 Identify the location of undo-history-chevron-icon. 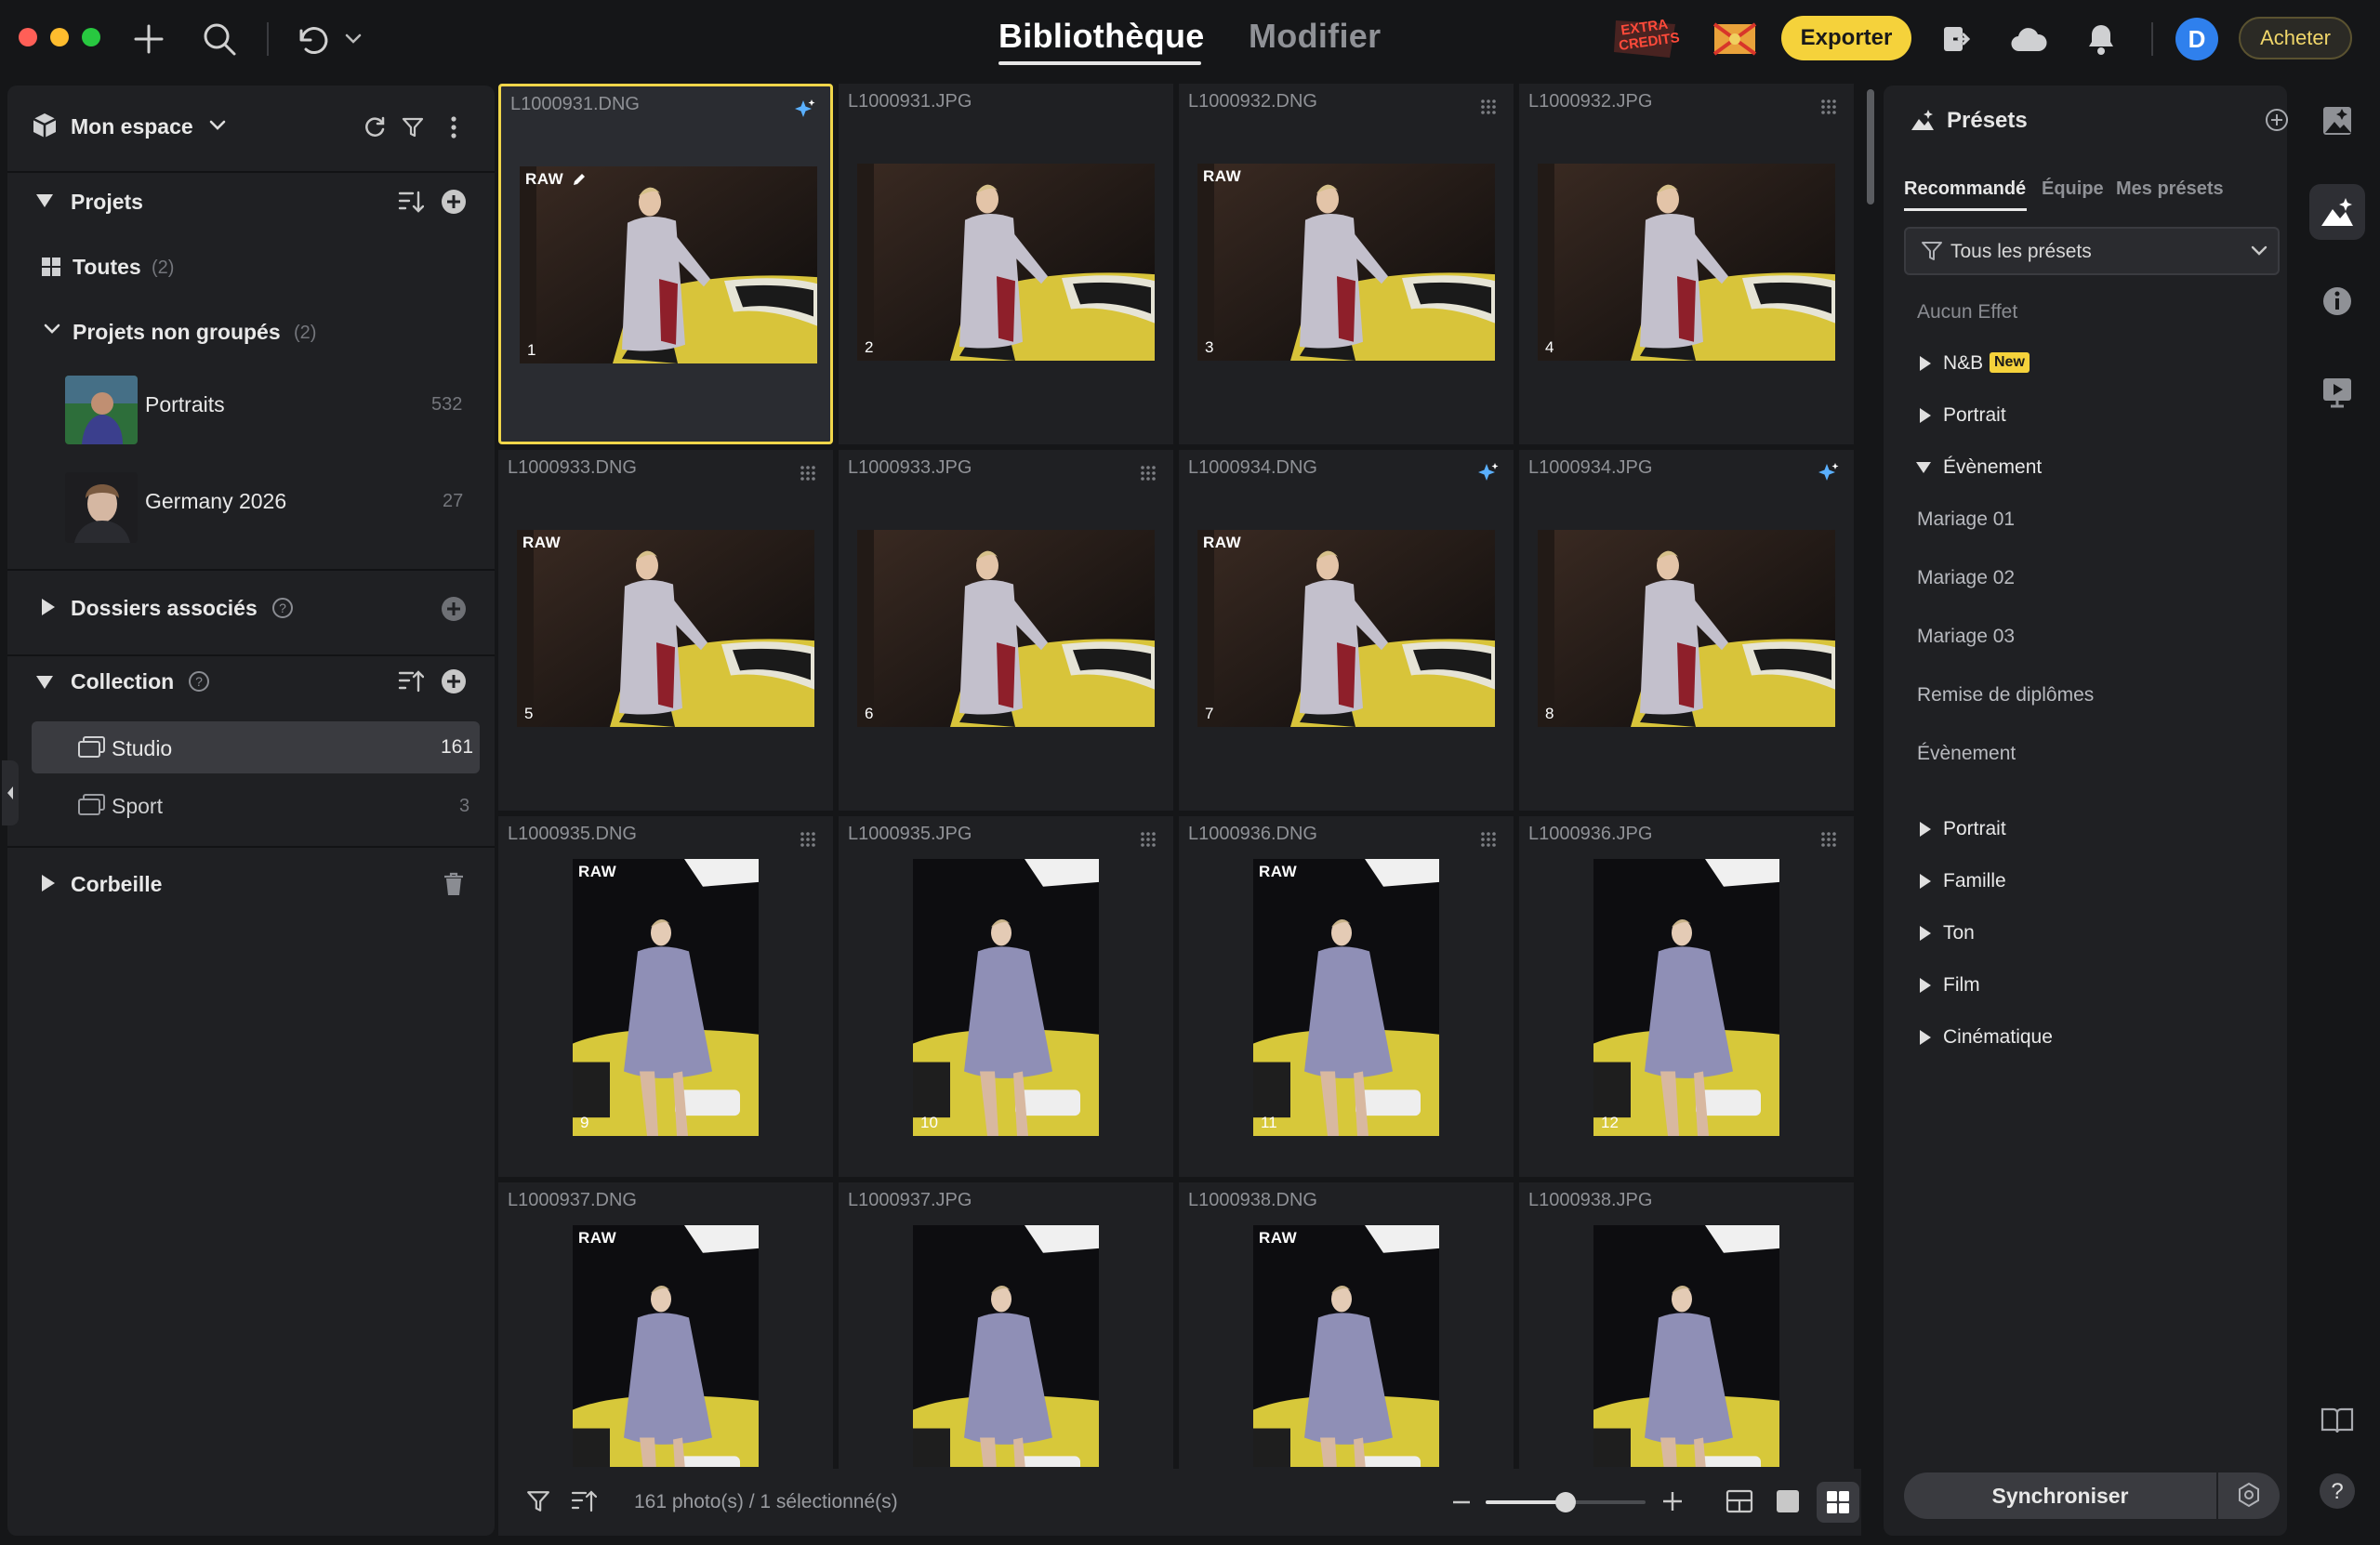
(353, 39).